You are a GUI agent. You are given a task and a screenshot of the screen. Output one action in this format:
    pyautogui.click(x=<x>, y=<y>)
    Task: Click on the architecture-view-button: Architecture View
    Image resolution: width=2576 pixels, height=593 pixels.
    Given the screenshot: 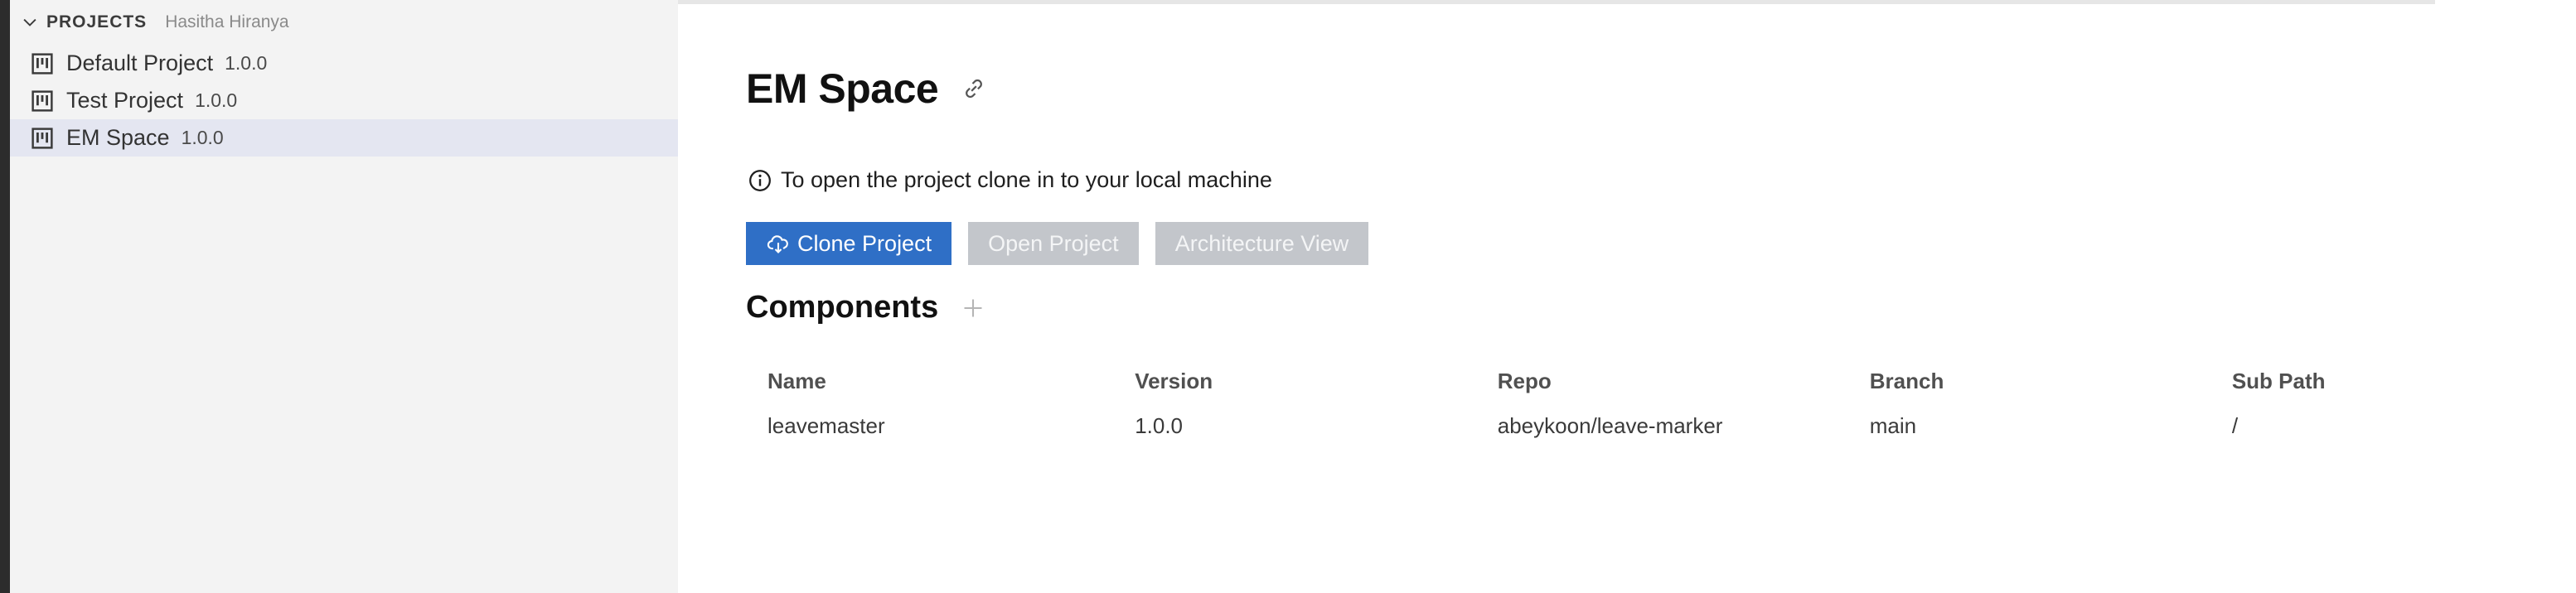 What is the action you would take?
    pyautogui.click(x=1262, y=243)
    